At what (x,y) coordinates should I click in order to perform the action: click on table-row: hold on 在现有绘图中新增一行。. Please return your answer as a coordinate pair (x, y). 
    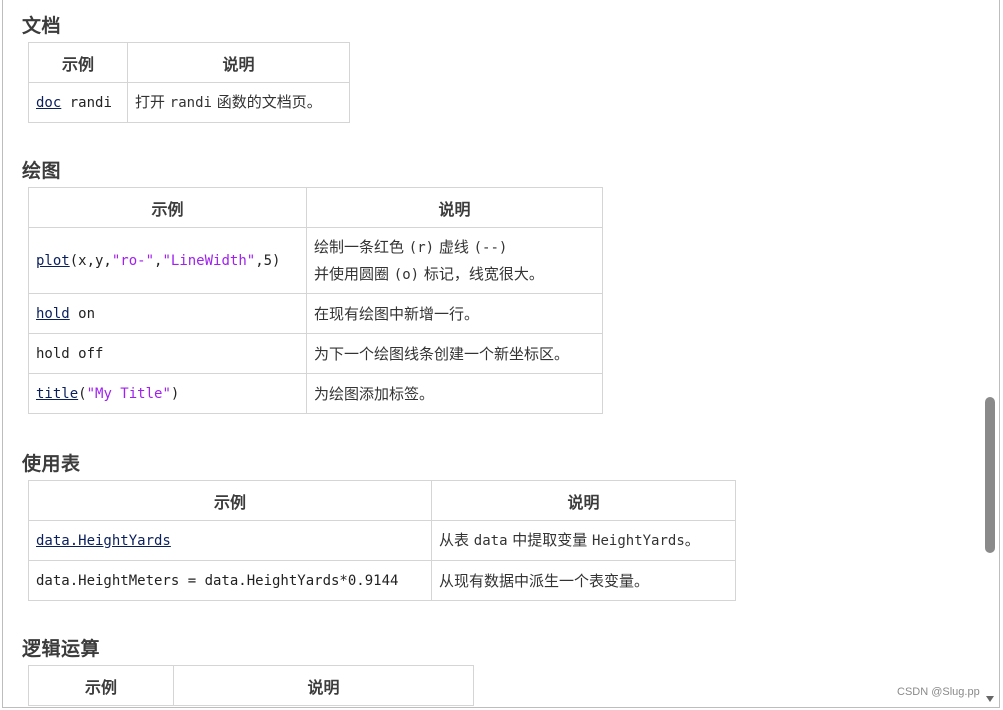
    Looking at the image, I should click on (315, 313).